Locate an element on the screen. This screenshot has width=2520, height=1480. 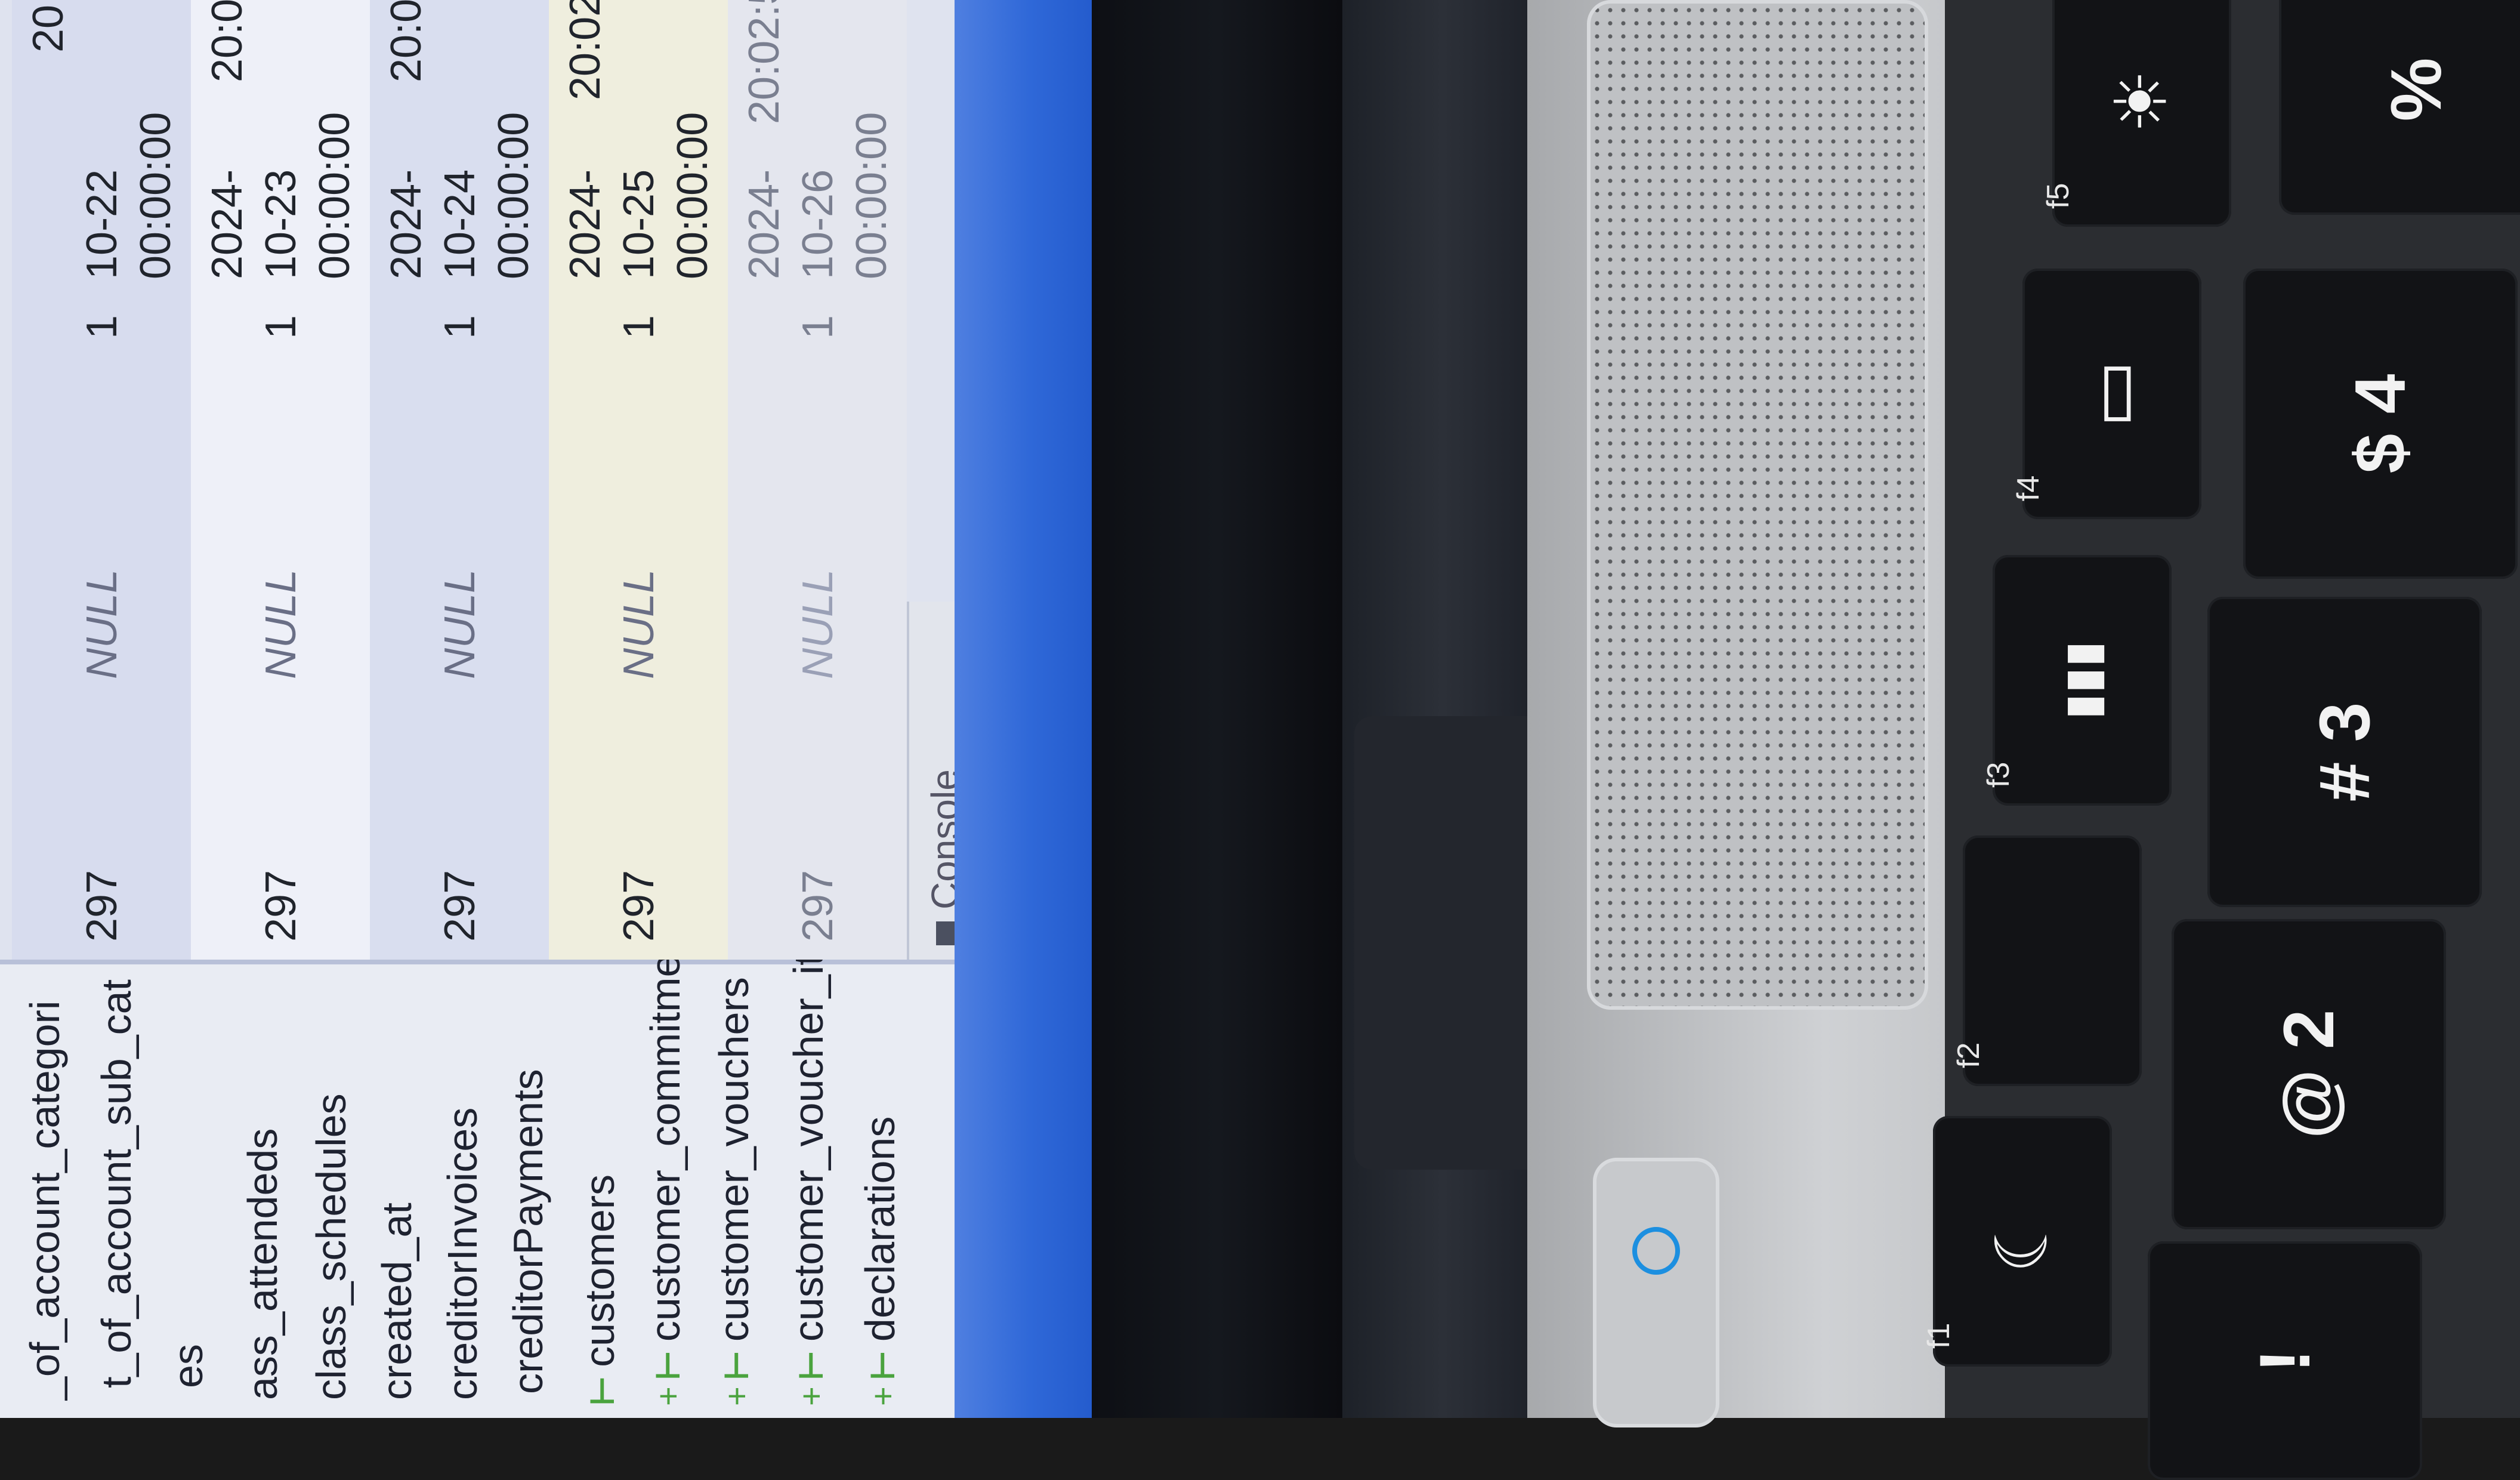
table-row: 297 NULL 1 2024- 10-26 00:00:00 20:02:5 is located at coordinates (817, 480).